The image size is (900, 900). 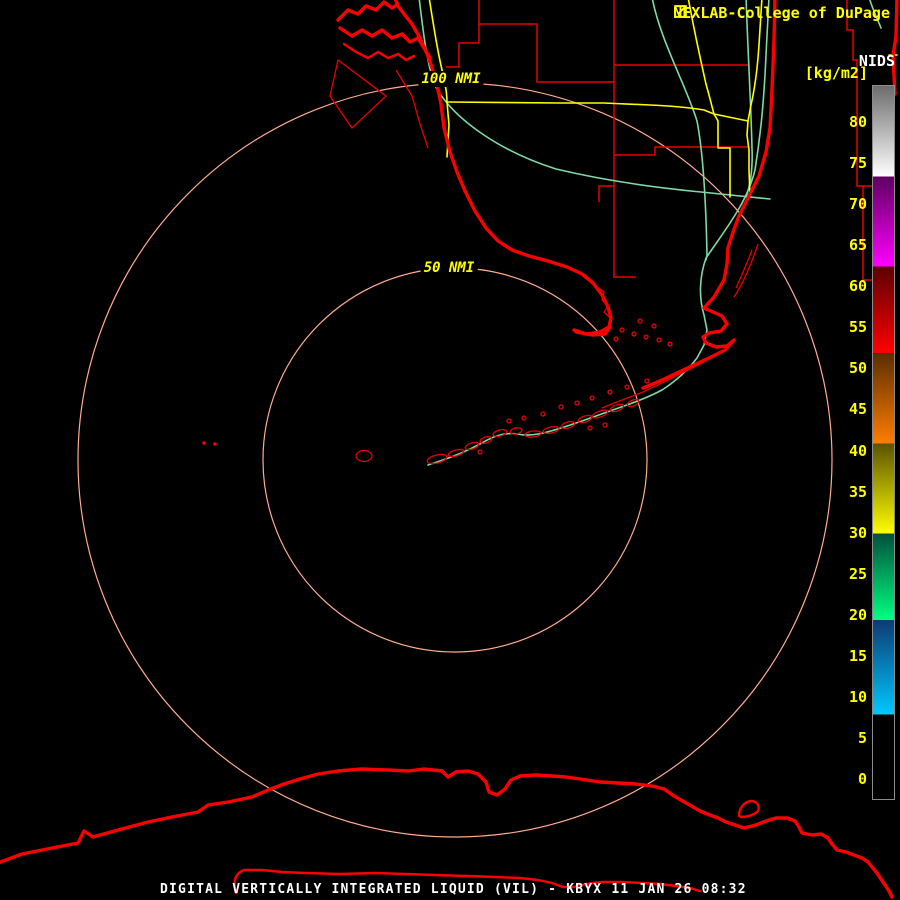 What do you see at coordinates (862, 737) in the screenshot?
I see `colorbar-tick-label: 5` at bounding box center [862, 737].